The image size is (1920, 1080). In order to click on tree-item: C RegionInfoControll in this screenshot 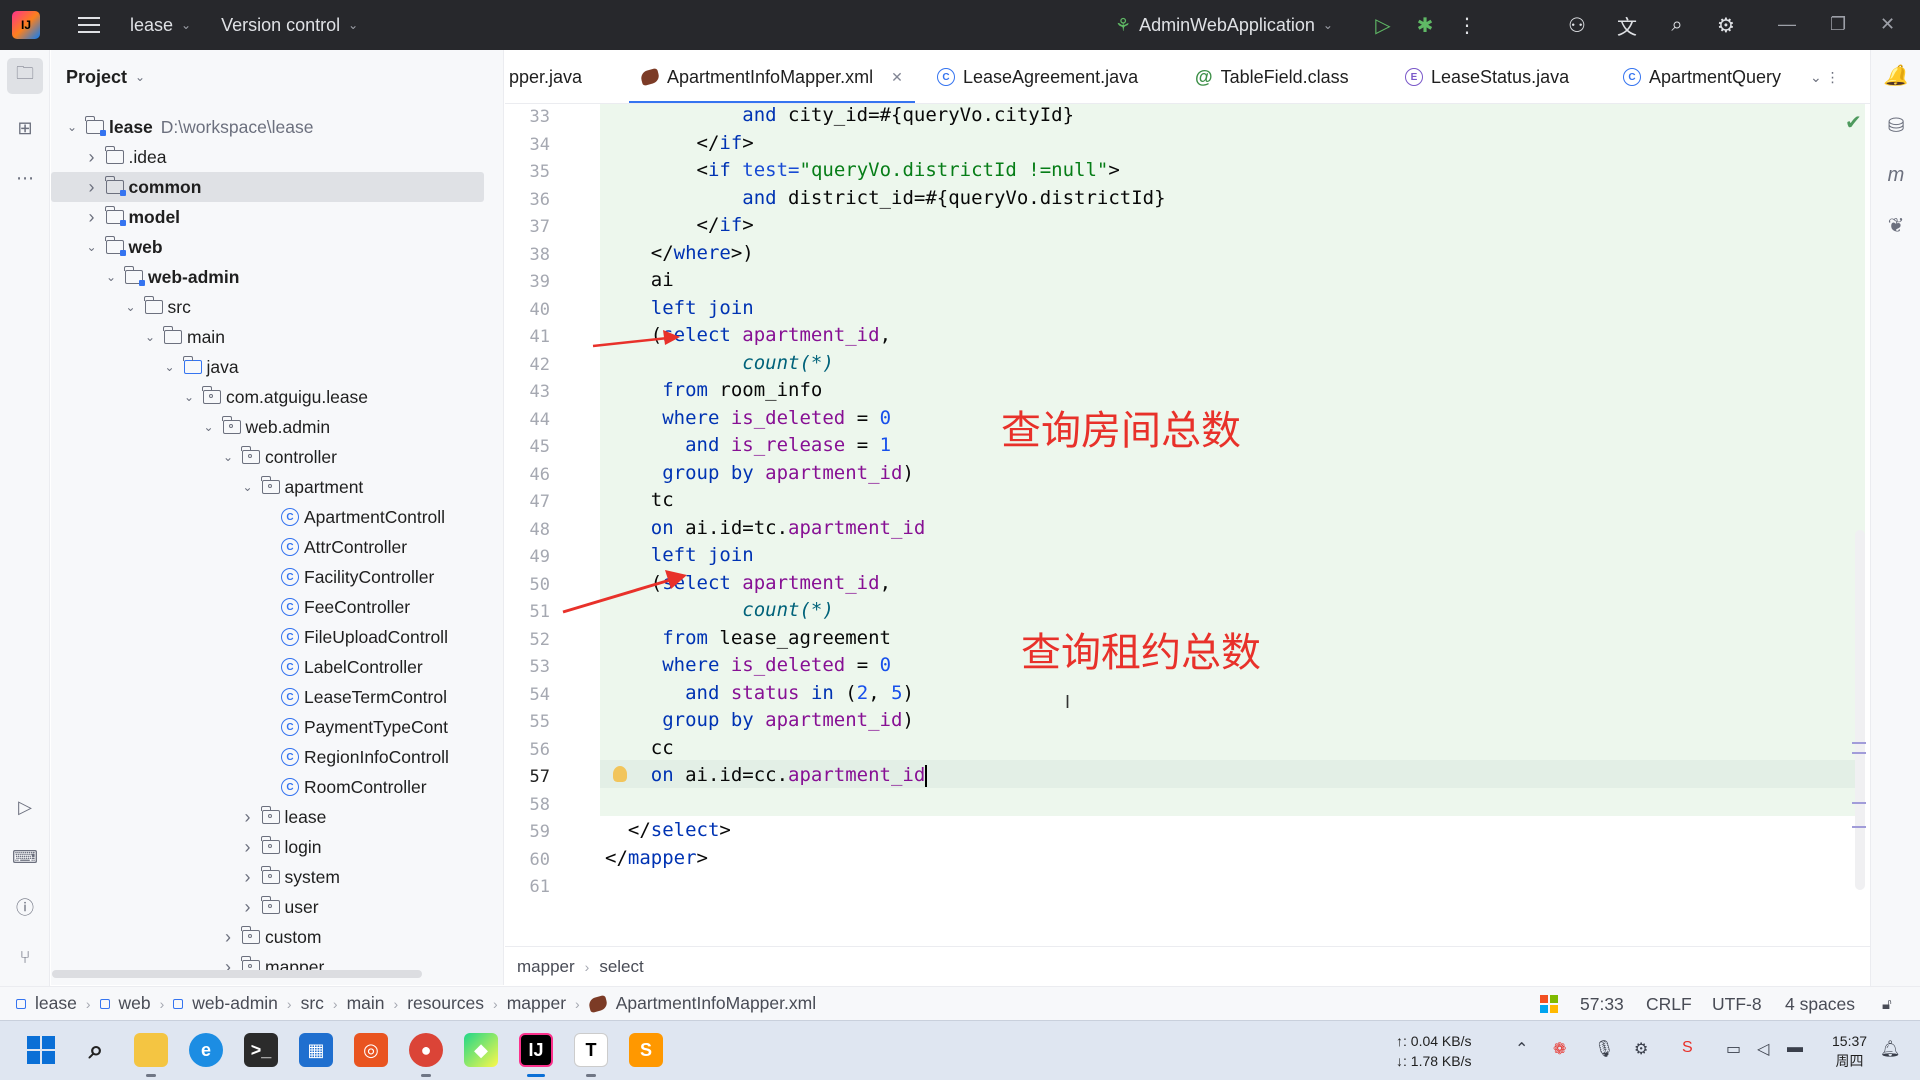, I will do `click(277, 757)`.